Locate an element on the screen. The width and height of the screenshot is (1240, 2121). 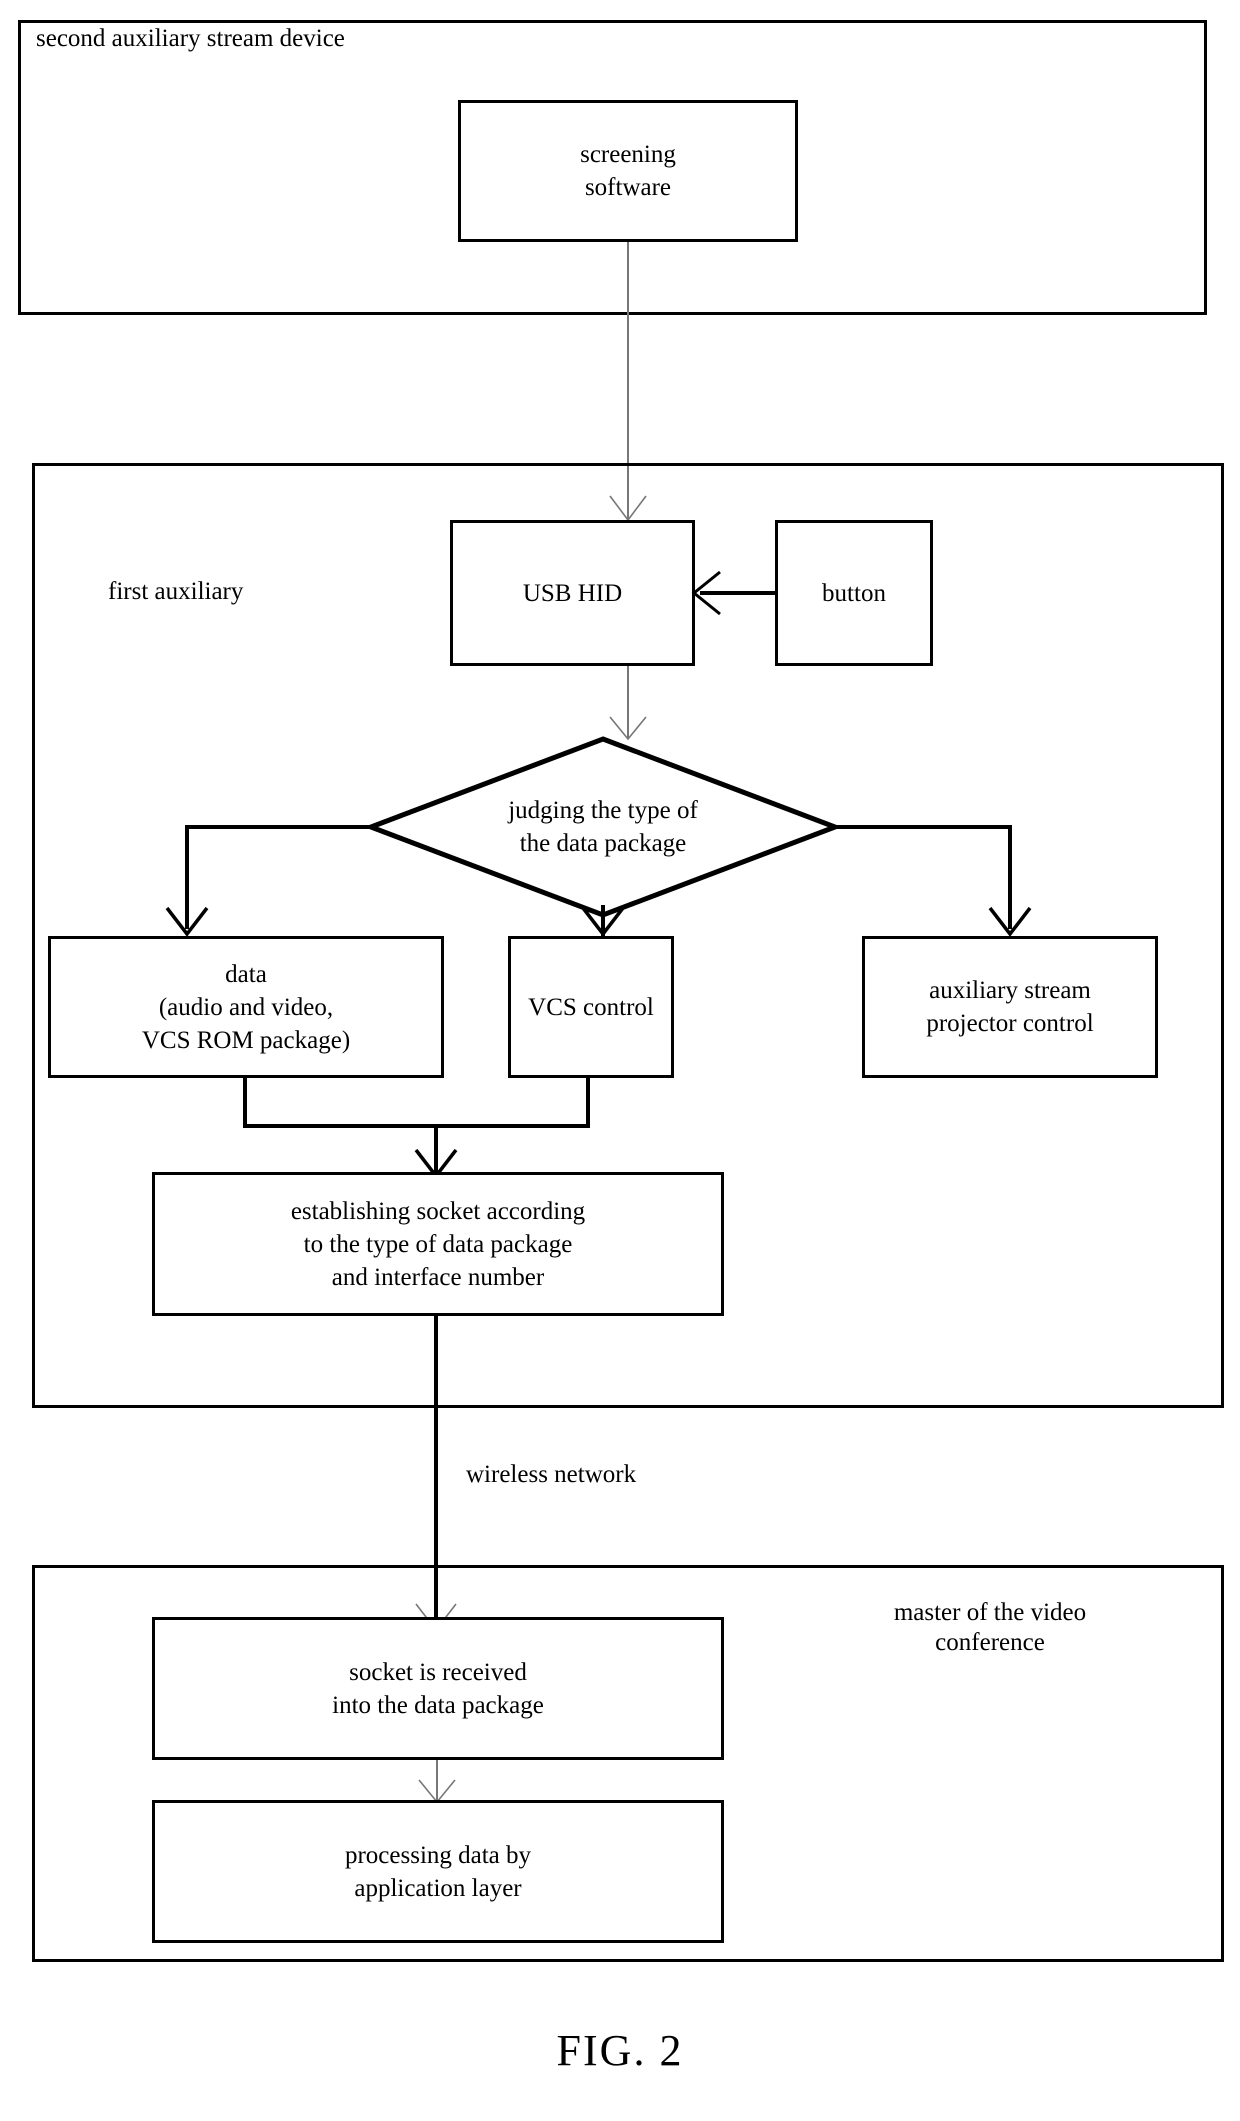
edge-label-wireless-network: wireless network is located at coordinates (551, 1474).